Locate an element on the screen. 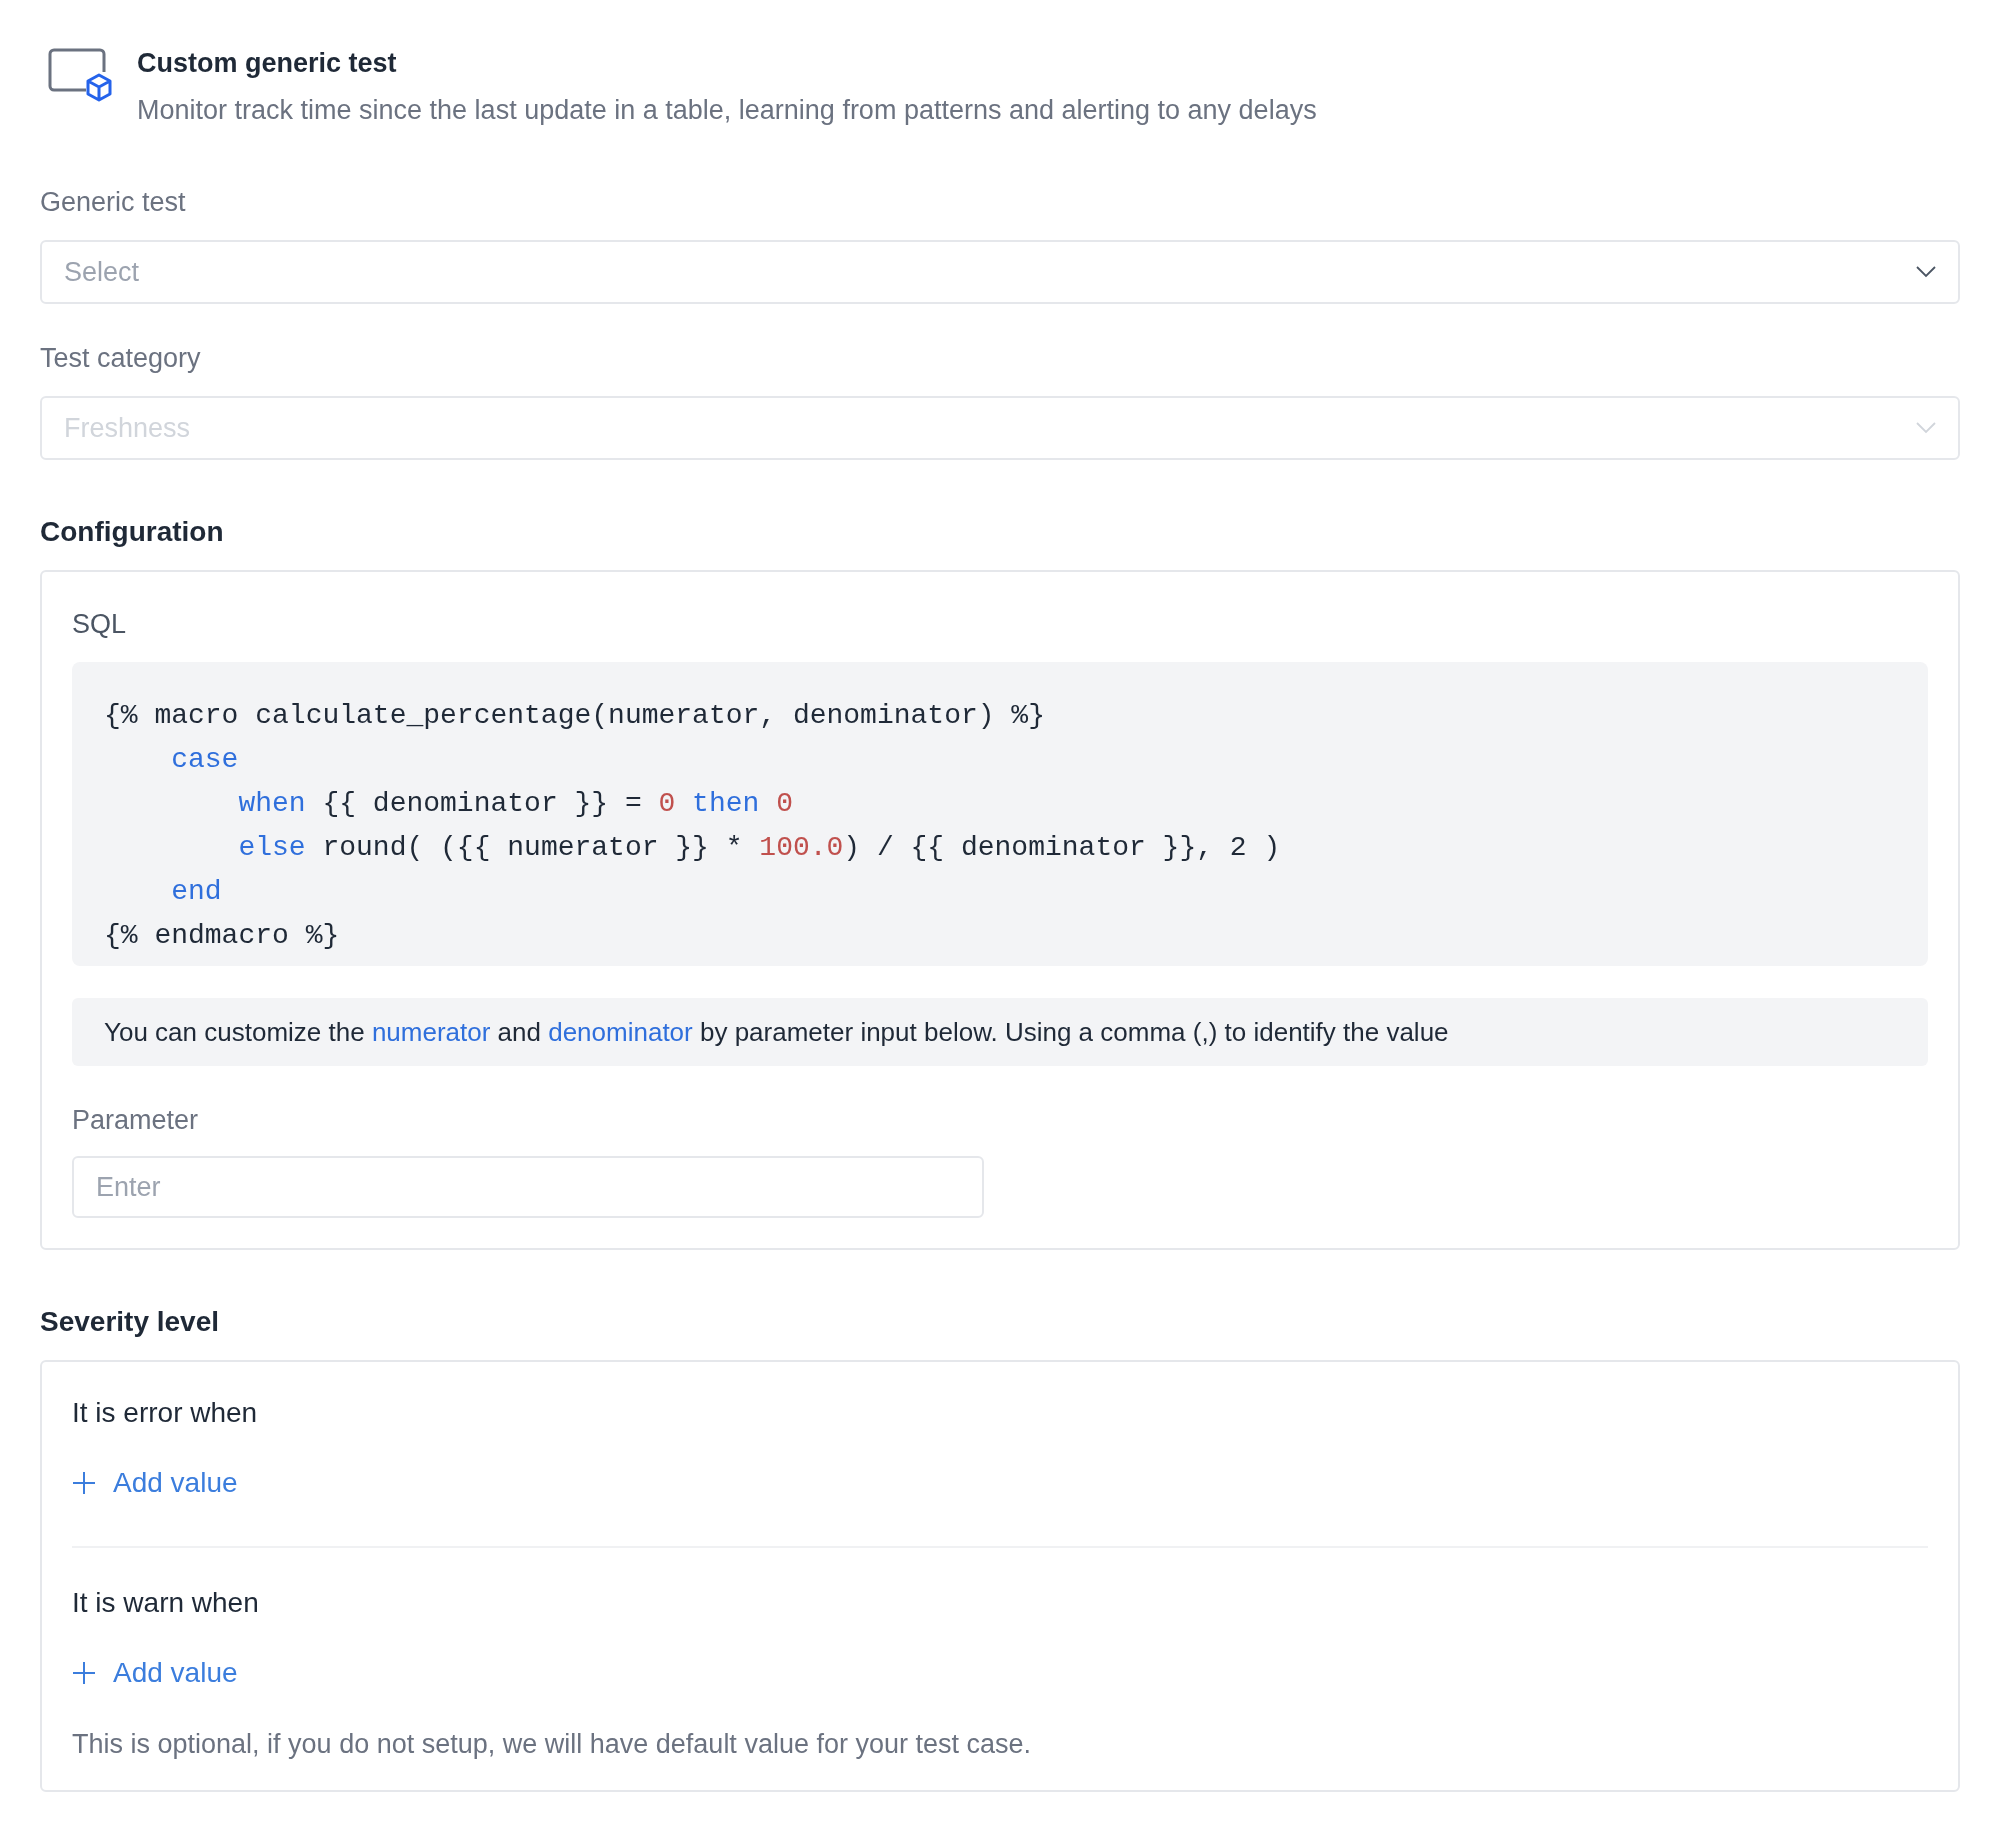  condition-label: It is error when is located at coordinates (165, 1413).